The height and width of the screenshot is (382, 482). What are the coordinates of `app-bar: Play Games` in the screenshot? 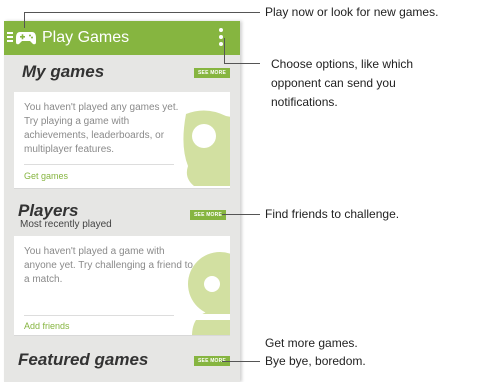 It's located at (122, 38).